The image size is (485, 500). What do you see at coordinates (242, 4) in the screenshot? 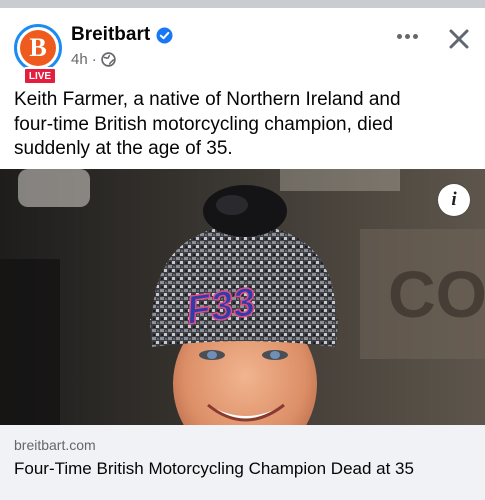
I see `top-divider` at bounding box center [242, 4].